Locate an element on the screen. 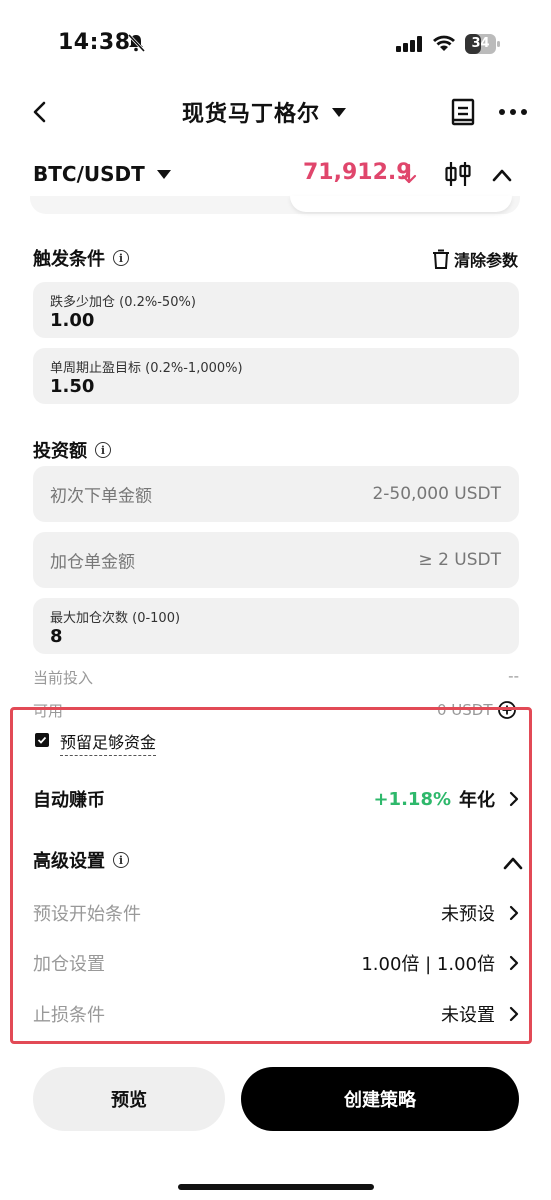 The image size is (551, 1200). last-price: 71,912.9 is located at coordinates (357, 172).